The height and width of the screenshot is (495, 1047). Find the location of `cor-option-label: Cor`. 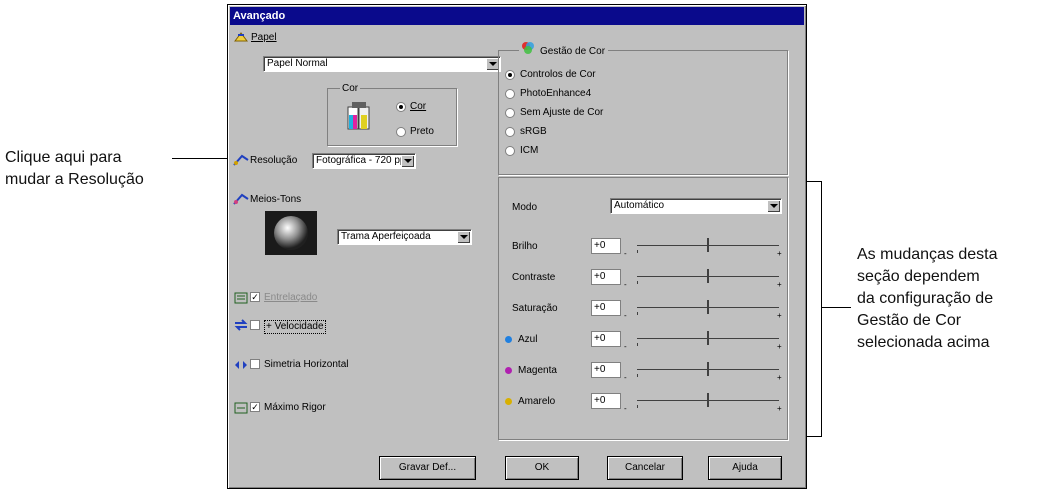

cor-option-label: Cor is located at coordinates (418, 106).